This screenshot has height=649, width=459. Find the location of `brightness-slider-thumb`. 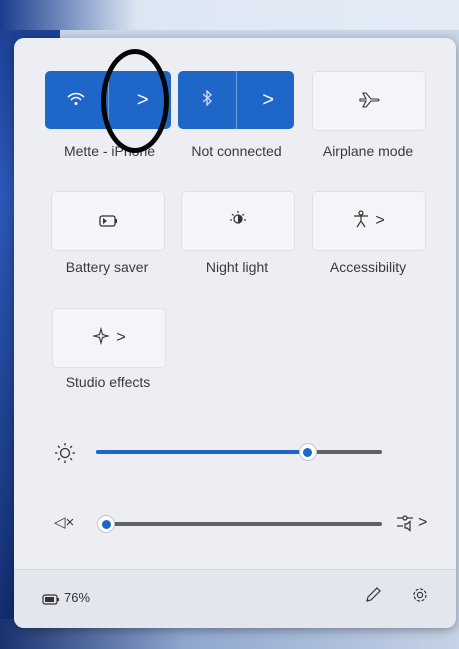

brightness-slider-thumb is located at coordinates (307, 452).